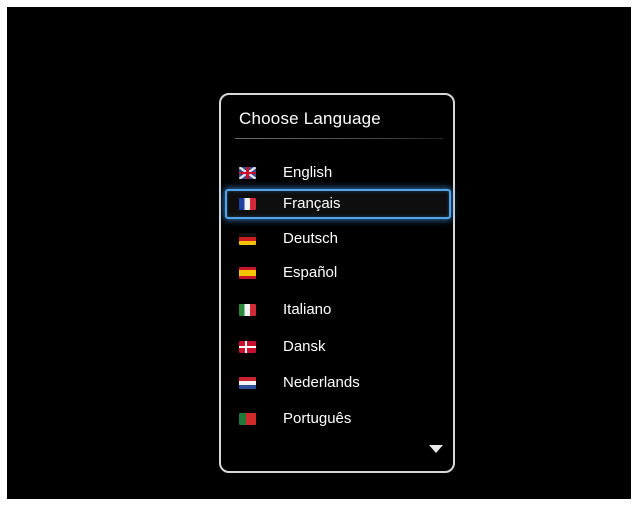 The height and width of the screenshot is (506, 638). I want to click on language-label: Français, so click(312, 203).